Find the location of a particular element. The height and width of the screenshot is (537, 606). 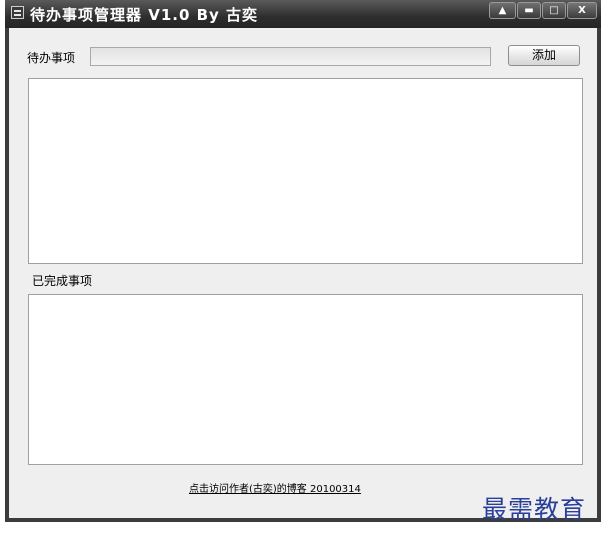

window-title: 待办事项管理器 V1.0 By 古奕 is located at coordinates (144, 15).